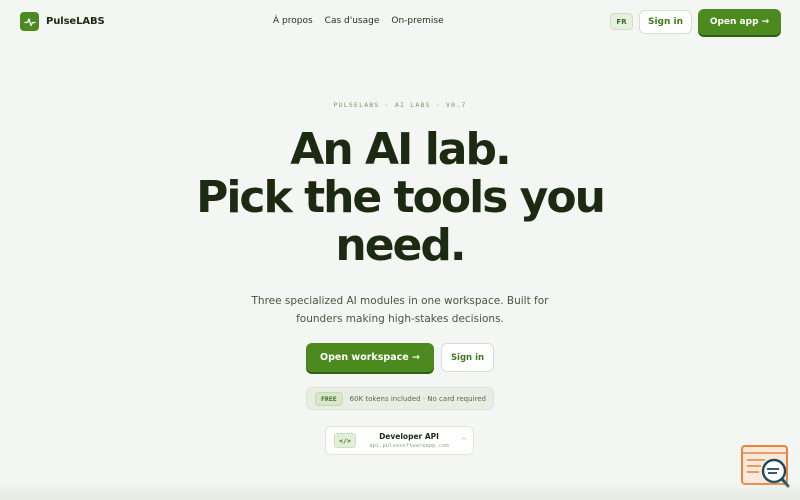  Describe the element at coordinates (400, 490) in the screenshot. I see `bottom-fade` at that location.